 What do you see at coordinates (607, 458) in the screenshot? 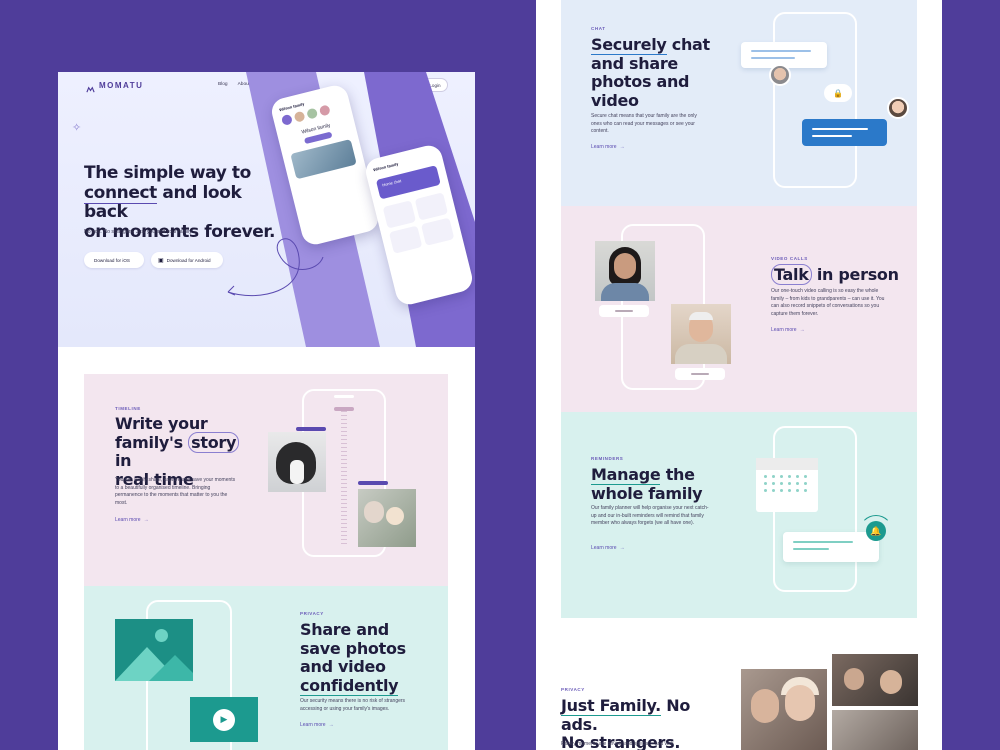
I see `reminders-eyebrow: REMINDERS` at bounding box center [607, 458].